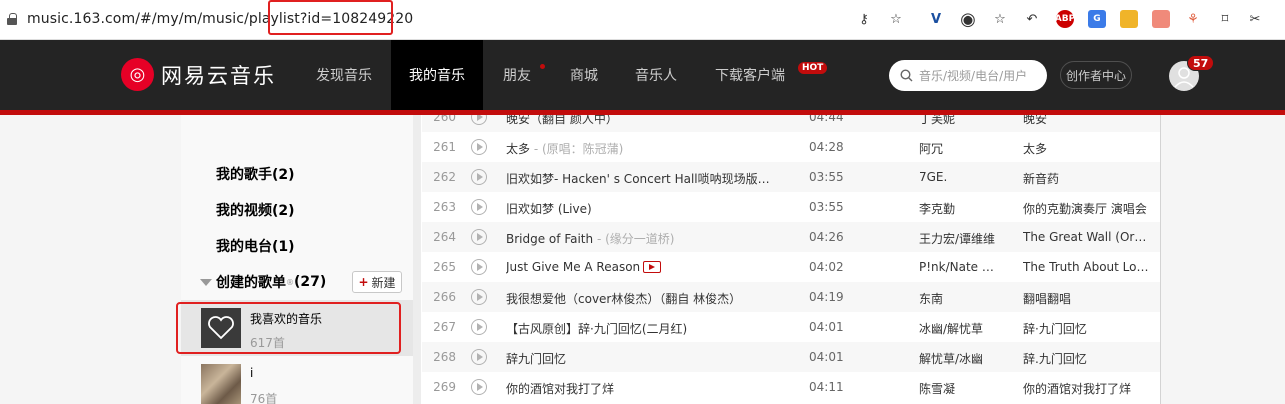 Image resolution: width=1285 pixels, height=404 pixels. Describe the element at coordinates (263, 282) in the screenshot. I see `created-playlists-header: 创建的歌单 ® (27)` at that location.